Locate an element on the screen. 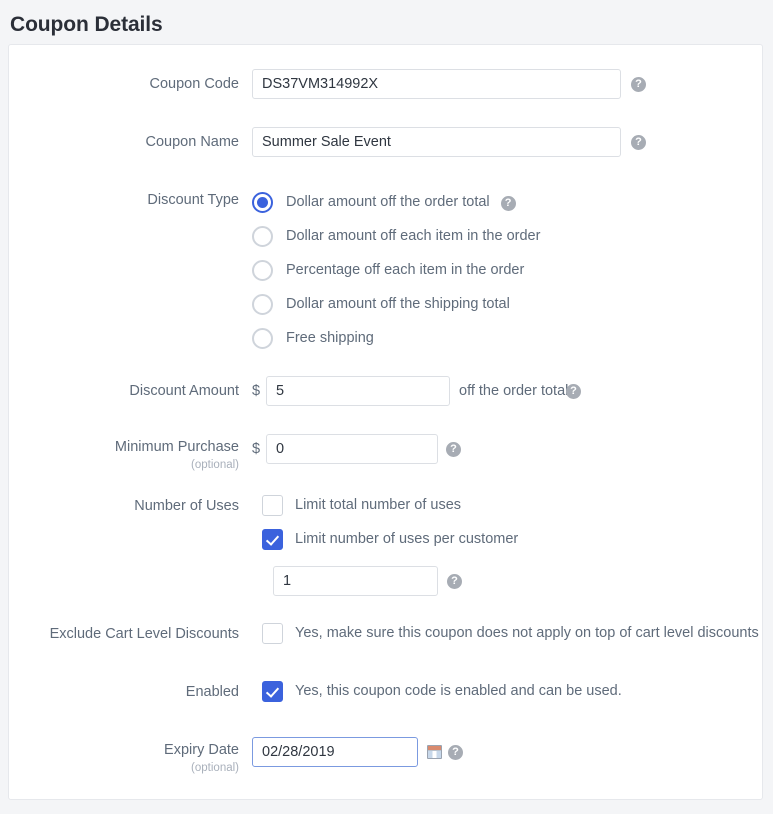 The image size is (773, 814). field-row-discount-amount: Discount Amount $ off the order total ? is located at coordinates (385, 396).